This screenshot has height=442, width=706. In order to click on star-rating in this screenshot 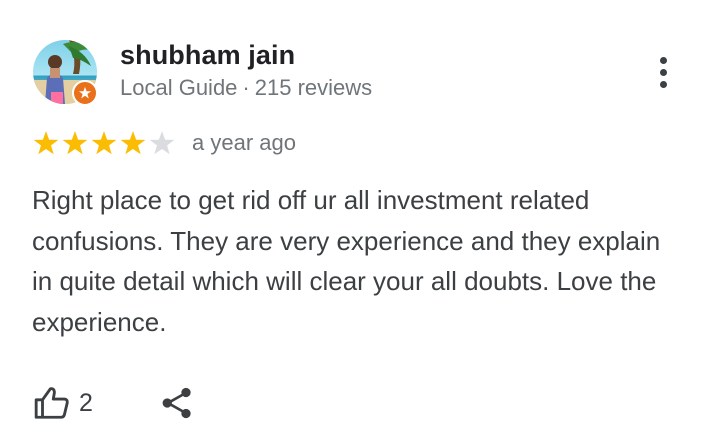, I will do `click(104, 143)`.